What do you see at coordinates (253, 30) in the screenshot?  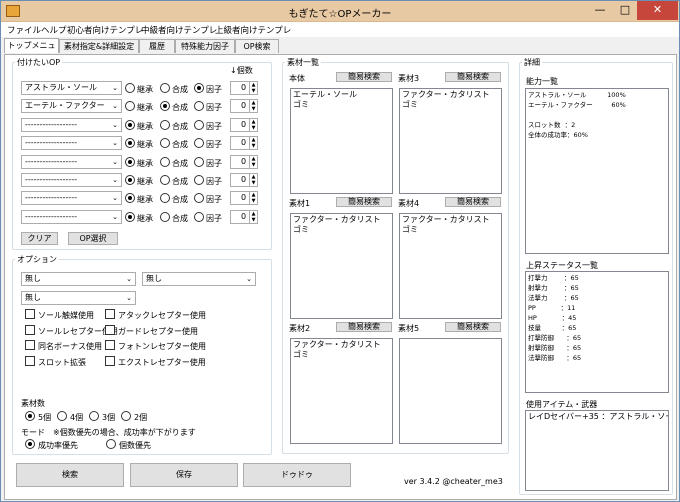 I see `menu-advanced-template: 上級者向けテンプレ` at bounding box center [253, 30].